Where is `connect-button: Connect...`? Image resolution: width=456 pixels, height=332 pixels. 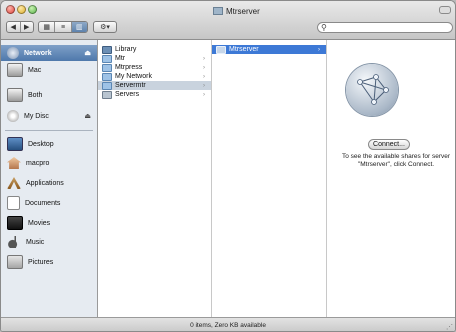
connect-button: Connect... is located at coordinates (389, 144).